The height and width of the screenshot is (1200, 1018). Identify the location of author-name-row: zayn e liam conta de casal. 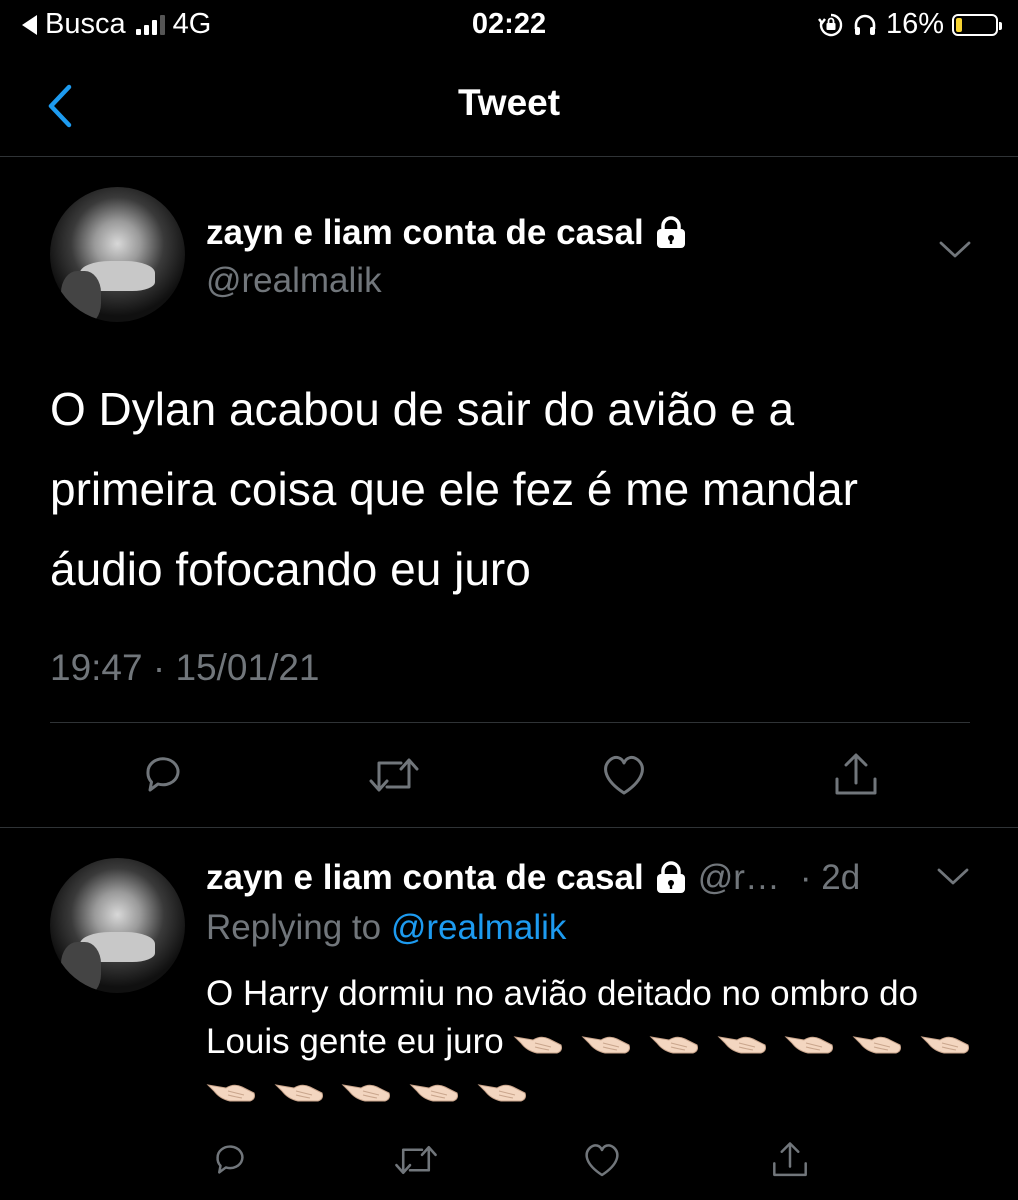
(447, 233).